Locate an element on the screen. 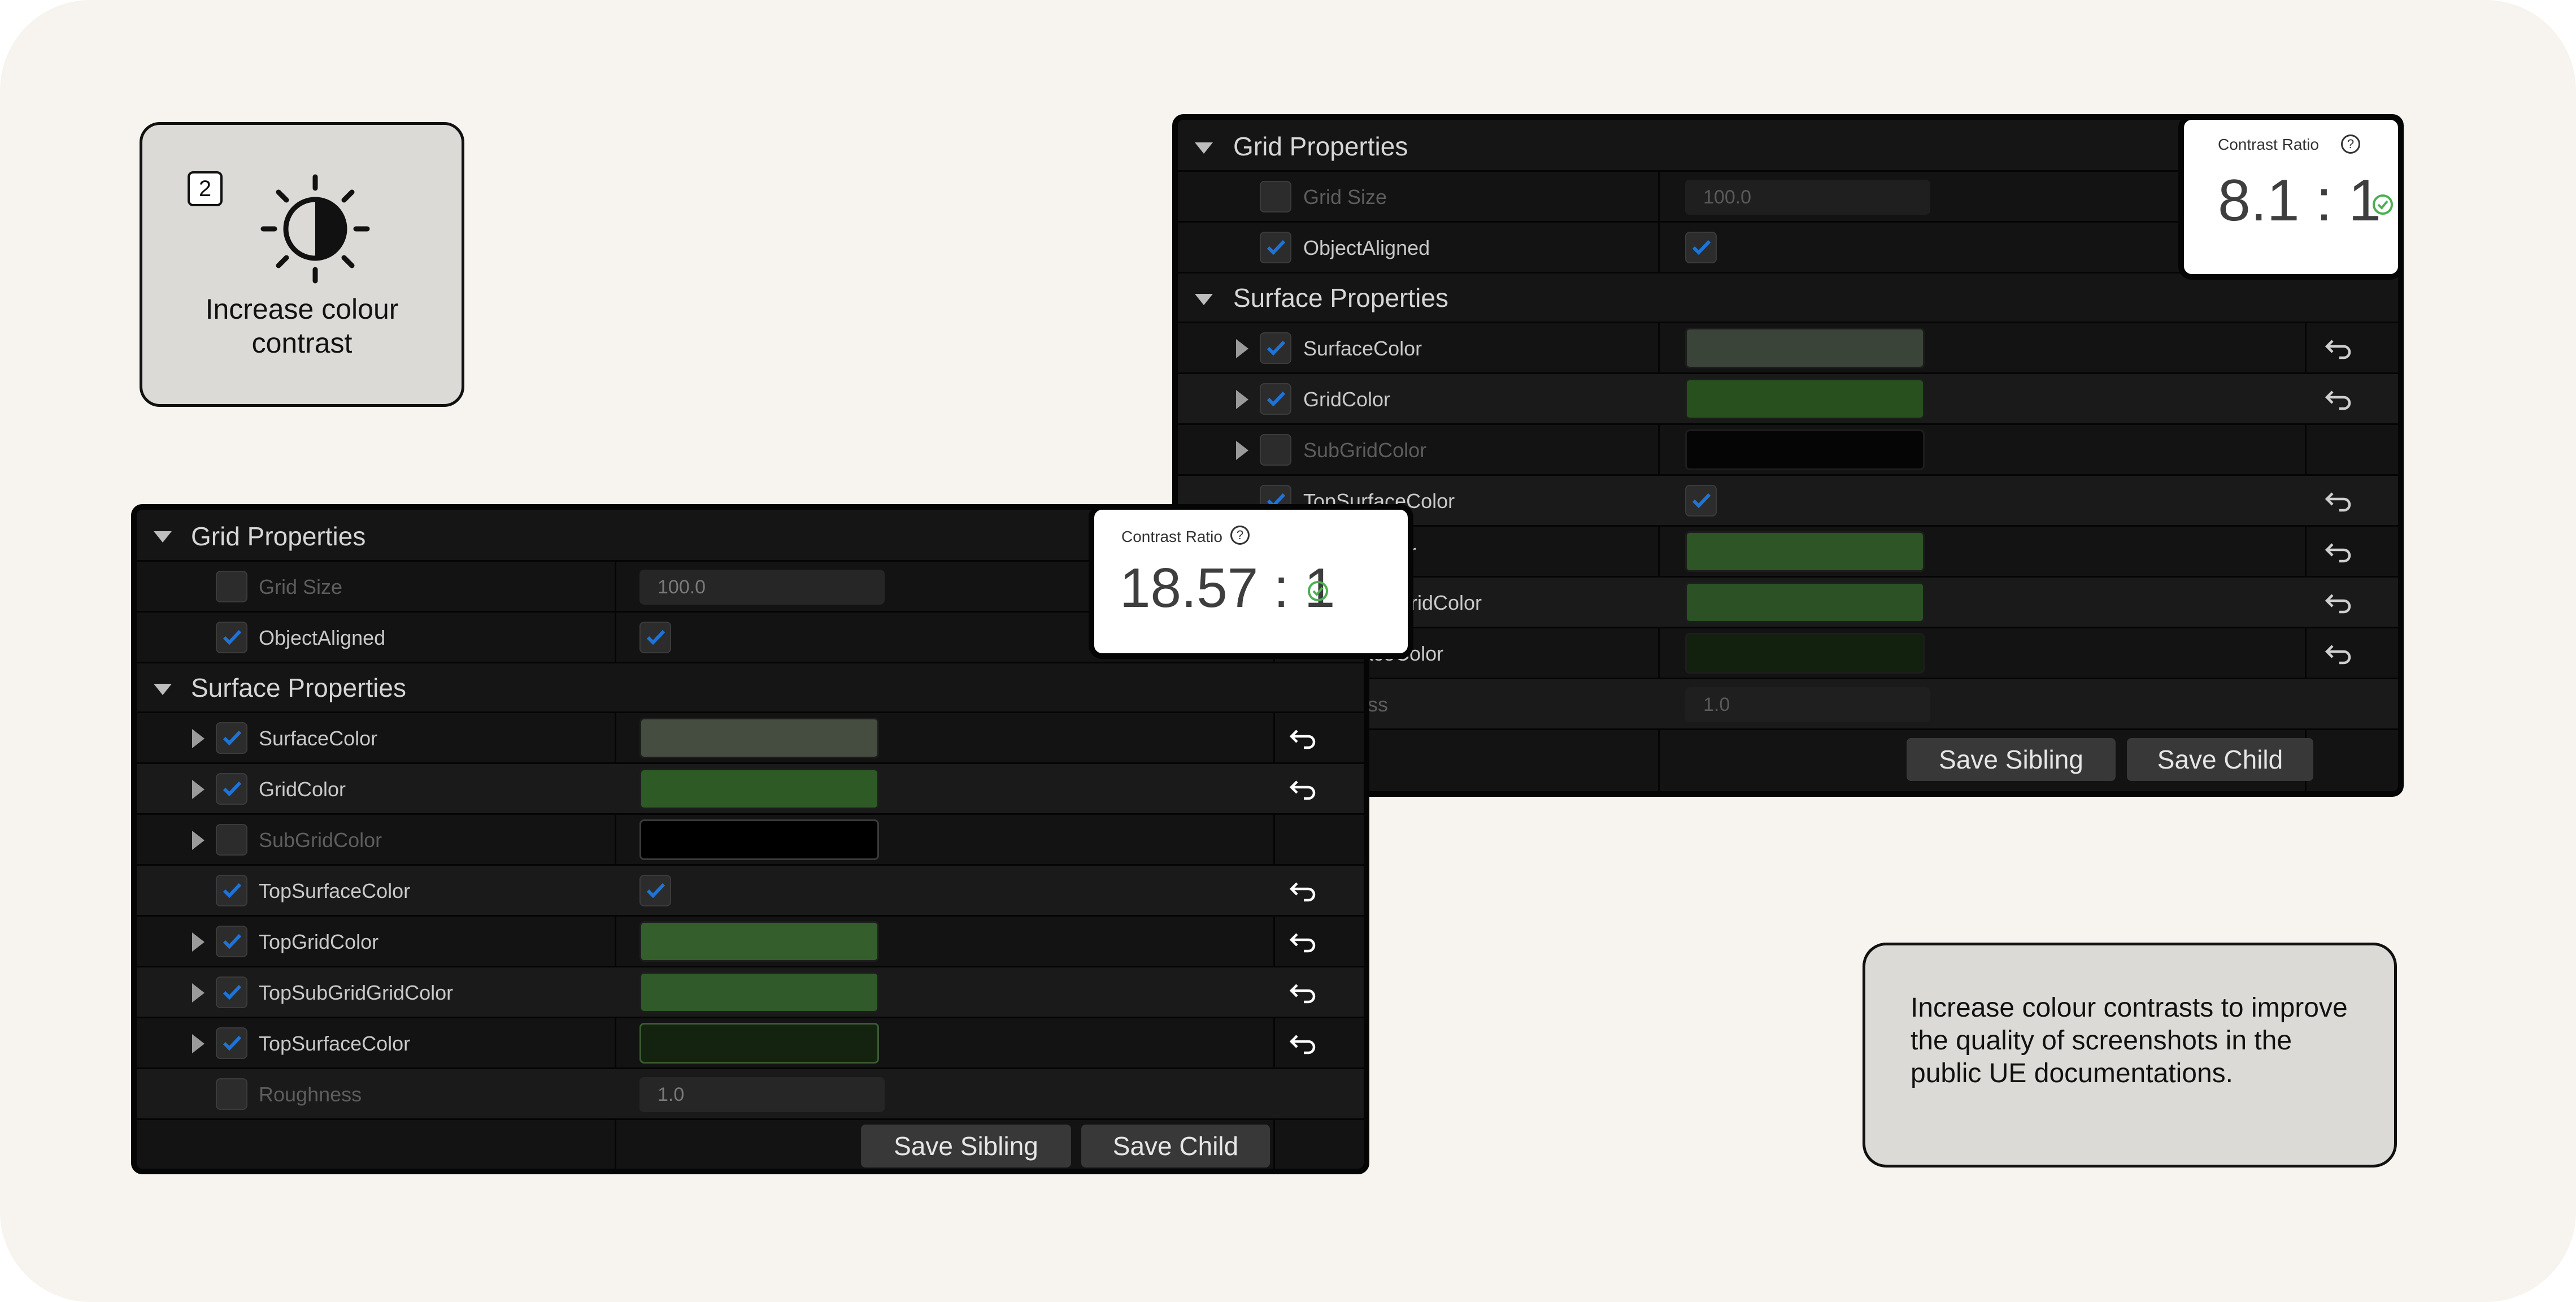  property-label: SubGridColor is located at coordinates (1365, 450).